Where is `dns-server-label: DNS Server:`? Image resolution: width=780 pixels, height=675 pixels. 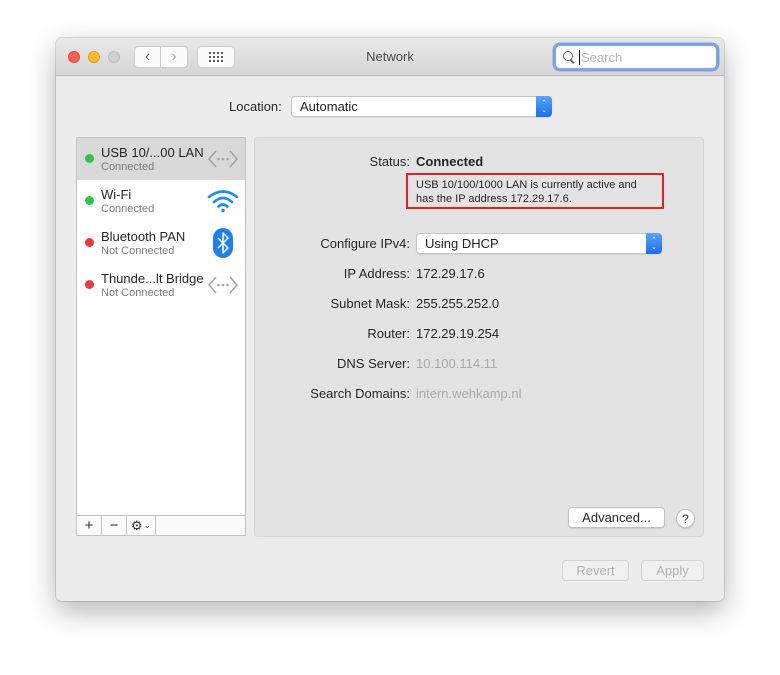
dns-server-label: DNS Server: is located at coordinates (373, 363).